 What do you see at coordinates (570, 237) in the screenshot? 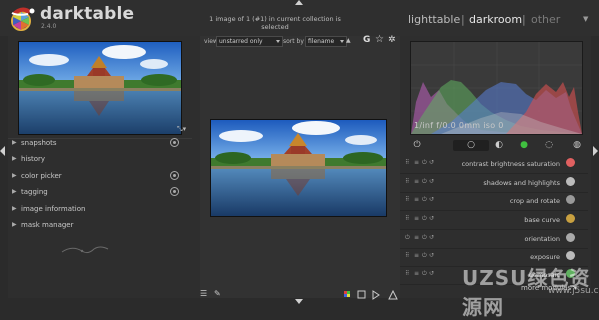
I see `orientation-icon` at bounding box center [570, 237].